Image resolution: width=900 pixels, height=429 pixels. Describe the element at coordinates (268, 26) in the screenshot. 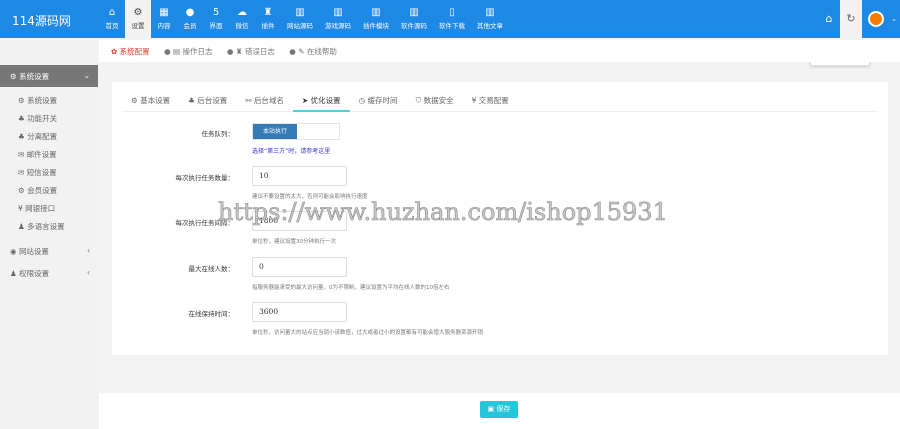

I see `nav-label: 插件` at that location.